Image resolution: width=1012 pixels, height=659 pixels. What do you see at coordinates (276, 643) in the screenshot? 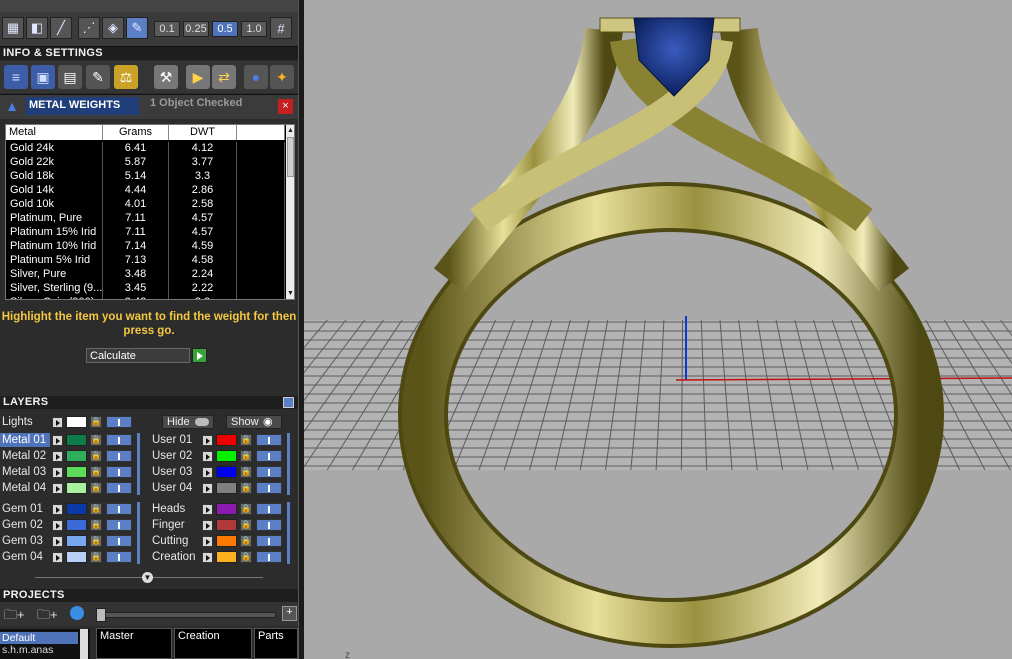
I see `thumbnail-parts: Parts` at bounding box center [276, 643].